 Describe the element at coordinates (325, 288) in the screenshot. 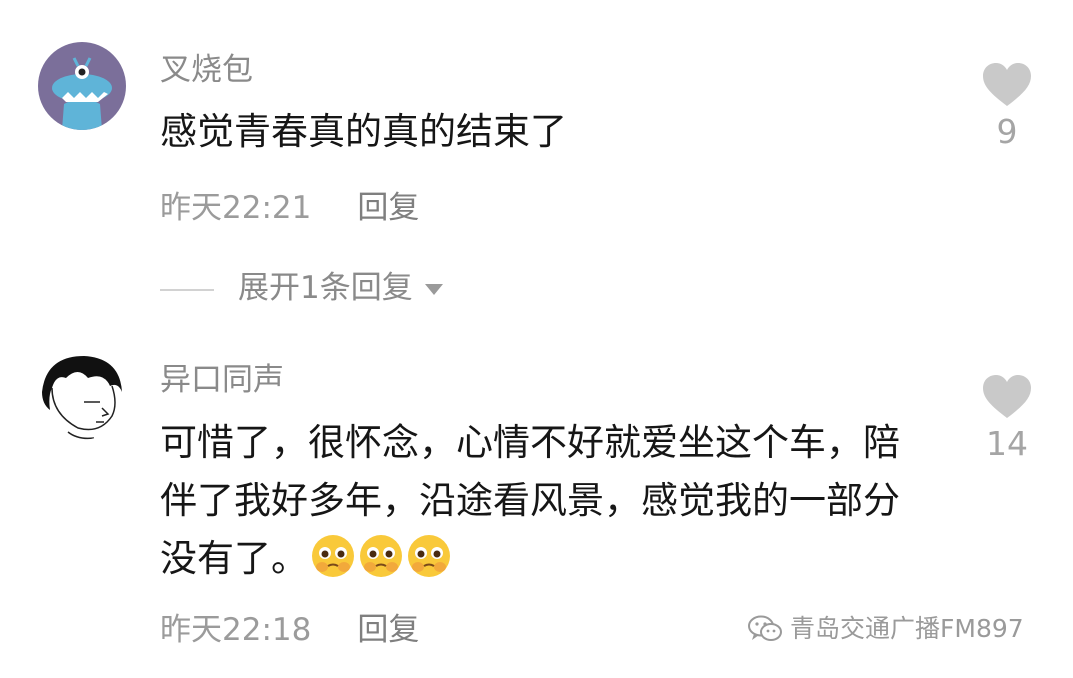

I see `expand-replies-label: 展开1条回复` at that location.